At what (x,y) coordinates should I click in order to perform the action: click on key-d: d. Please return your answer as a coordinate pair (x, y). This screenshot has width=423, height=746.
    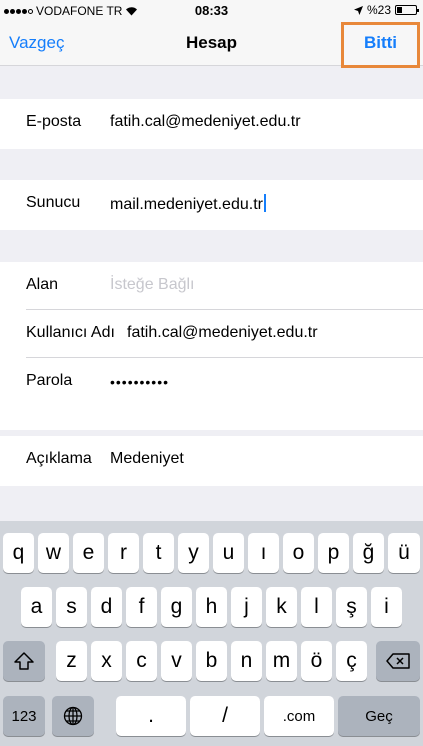
    Looking at the image, I should click on (106, 607).